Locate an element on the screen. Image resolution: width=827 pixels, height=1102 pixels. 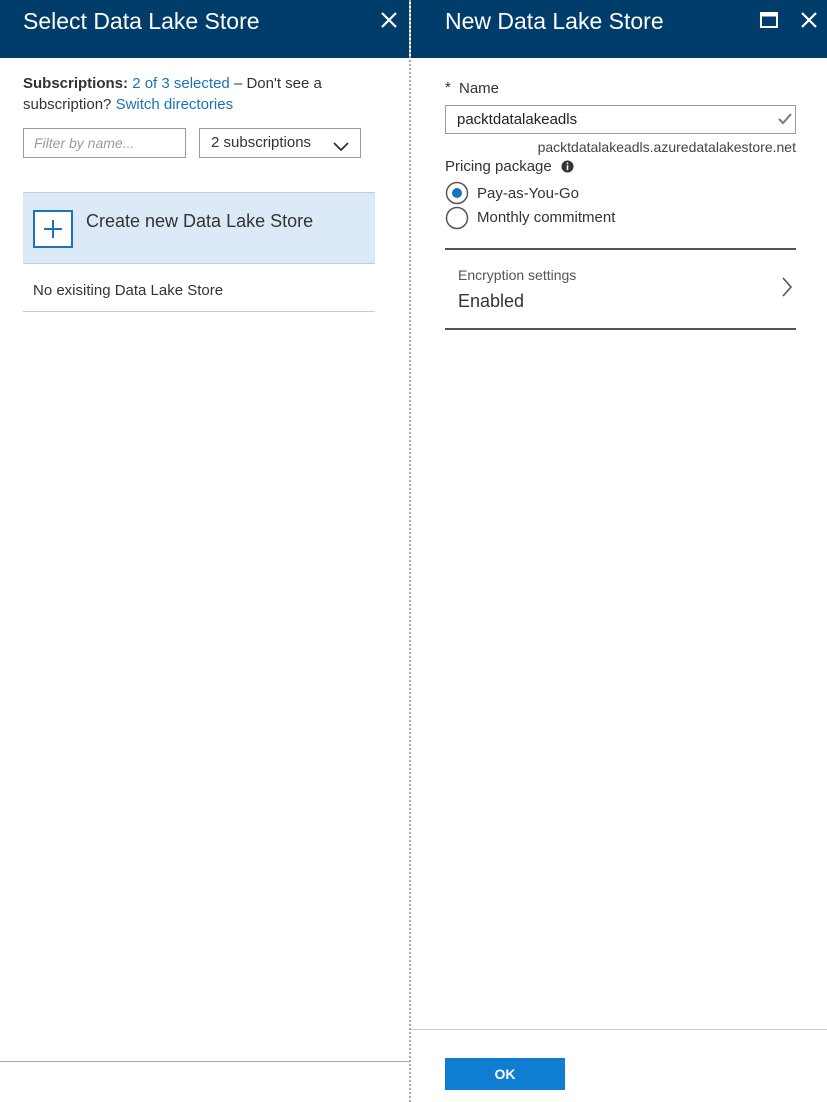
create-new-data-lake-store-row: Create new Data Lake Store is located at coordinates (199, 228).